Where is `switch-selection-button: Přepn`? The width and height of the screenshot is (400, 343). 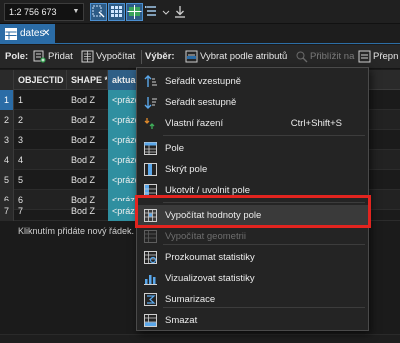
switch-selection-button: Přepn is located at coordinates (385, 57).